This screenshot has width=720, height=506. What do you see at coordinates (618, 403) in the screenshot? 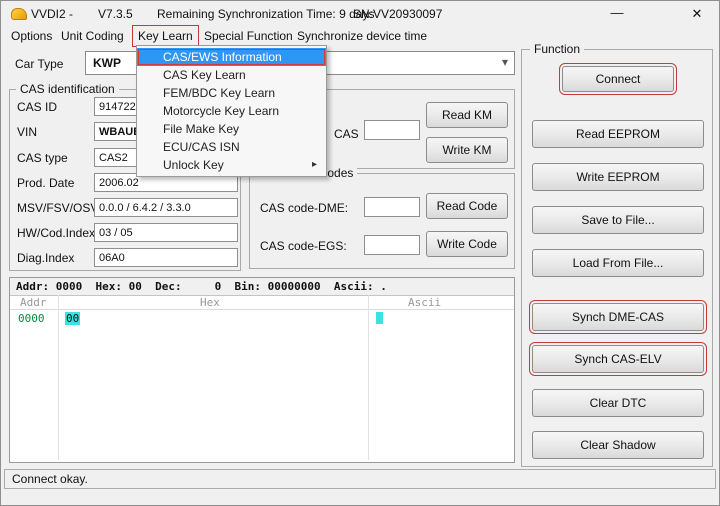
I see `clear-dtc-button: Clear DTC` at bounding box center [618, 403].